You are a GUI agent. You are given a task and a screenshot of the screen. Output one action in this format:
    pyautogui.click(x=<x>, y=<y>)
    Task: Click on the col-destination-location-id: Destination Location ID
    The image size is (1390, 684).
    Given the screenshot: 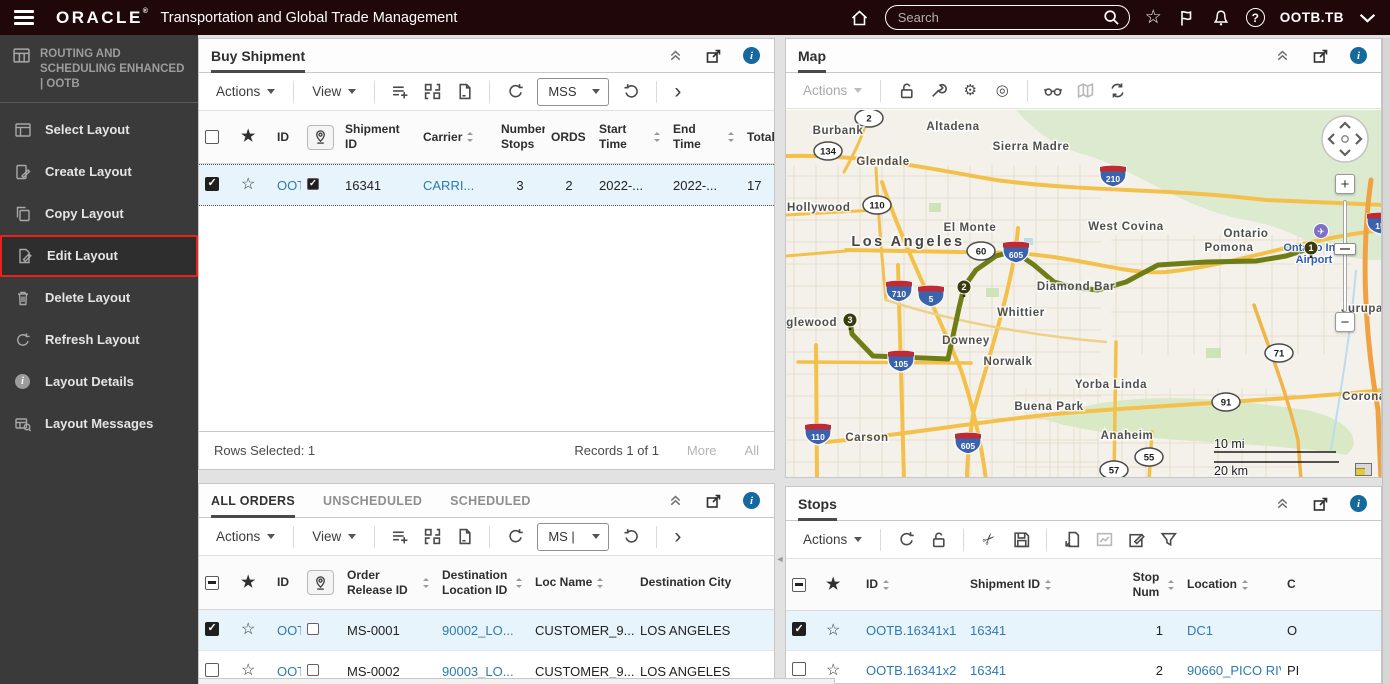 What is the action you would take?
    pyautogui.click(x=482, y=583)
    